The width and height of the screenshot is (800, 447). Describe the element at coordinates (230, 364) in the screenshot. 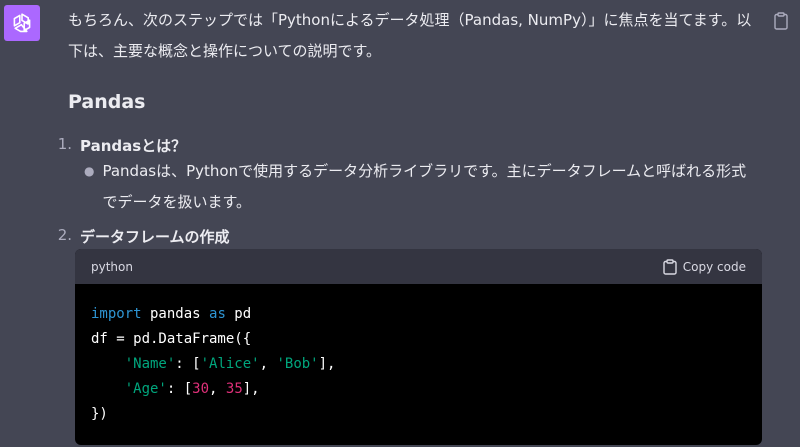

I see `code-token: 'Alice'` at that location.